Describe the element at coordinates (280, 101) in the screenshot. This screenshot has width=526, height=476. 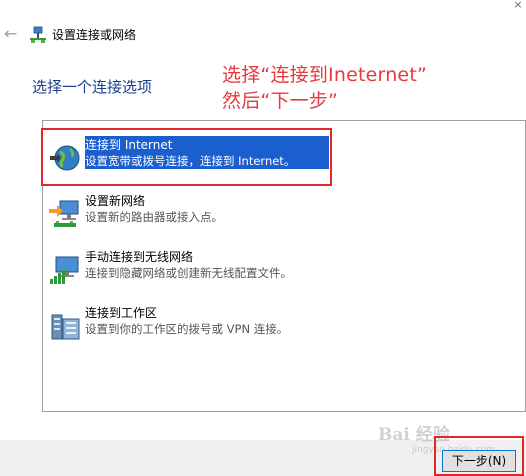
I see `annotation-line-2: 然后“下一步”` at that location.